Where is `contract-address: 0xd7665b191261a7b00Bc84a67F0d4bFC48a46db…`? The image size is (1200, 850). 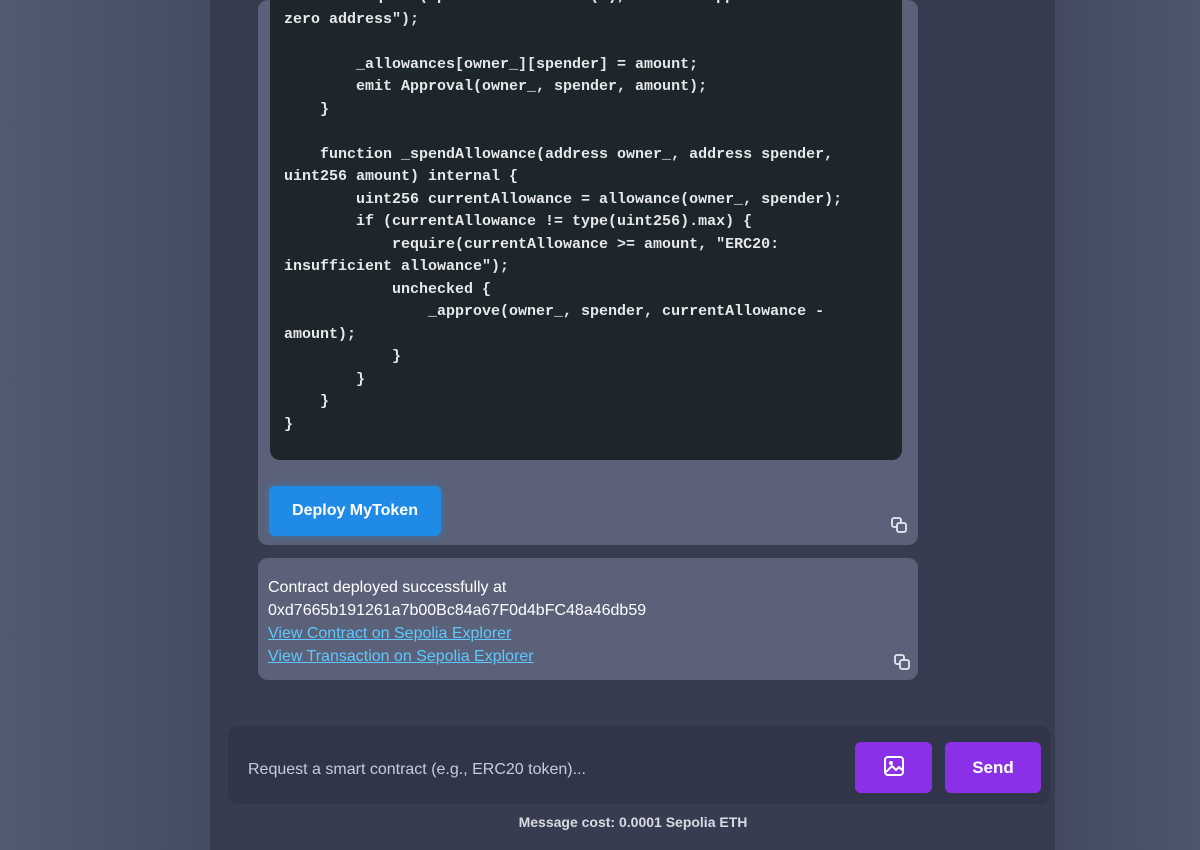
contract-address: 0xd7665b191261a7b00Bc84a67F0d4bFC48a46db… is located at coordinates (457, 610).